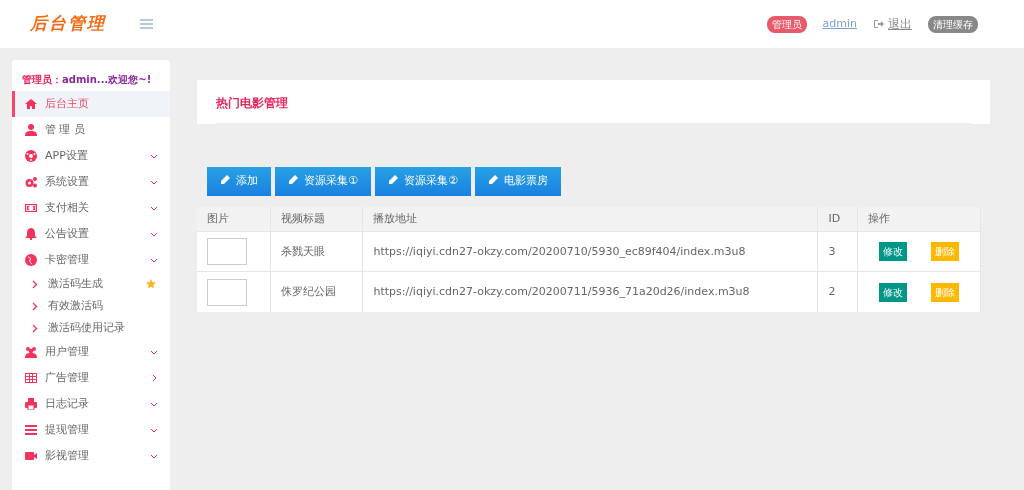 This screenshot has height=490, width=1024. Describe the element at coordinates (31, 378) in the screenshot. I see `grid-icon` at that location.